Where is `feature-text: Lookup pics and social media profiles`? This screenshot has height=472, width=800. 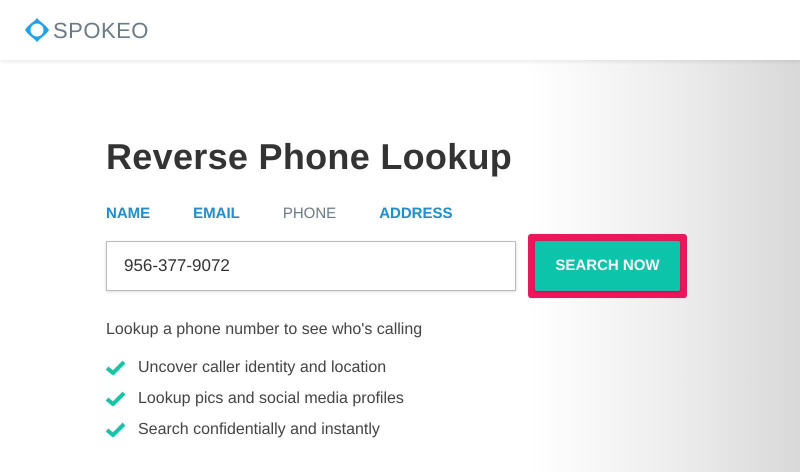
feature-text: Lookup pics and social media profiles is located at coordinates (271, 398).